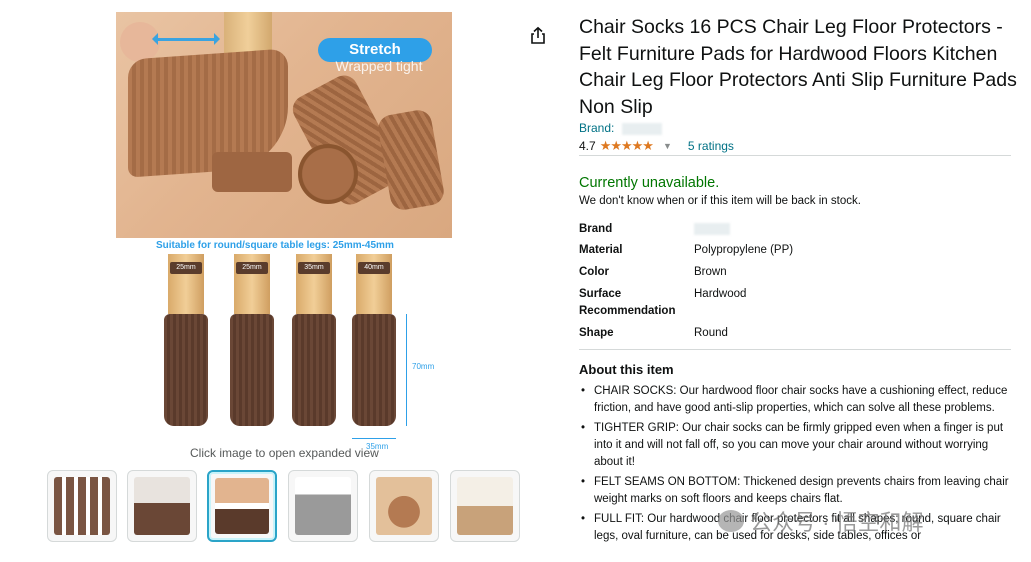  What do you see at coordinates (587, 146) in the screenshot?
I see `rating-value: 4.7` at bounding box center [587, 146].